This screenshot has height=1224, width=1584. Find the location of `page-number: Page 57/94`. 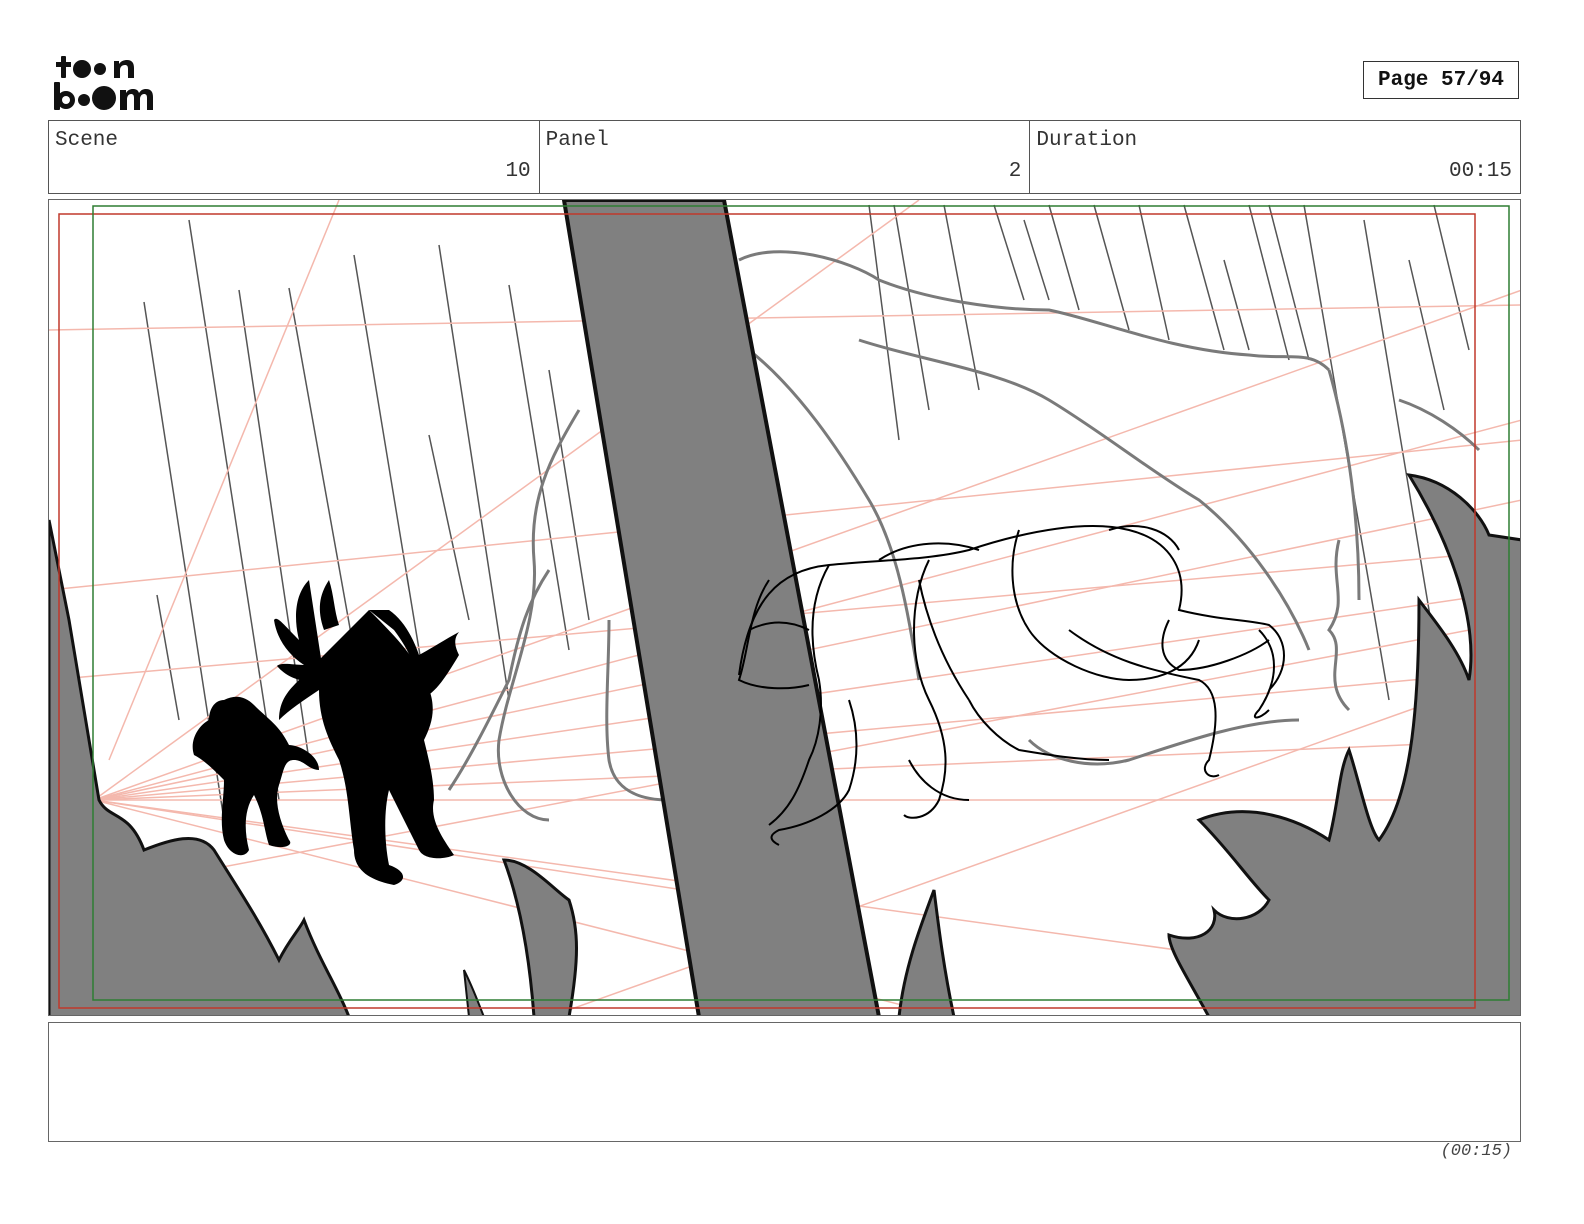

page-number: Page 57/94 is located at coordinates (1441, 80).